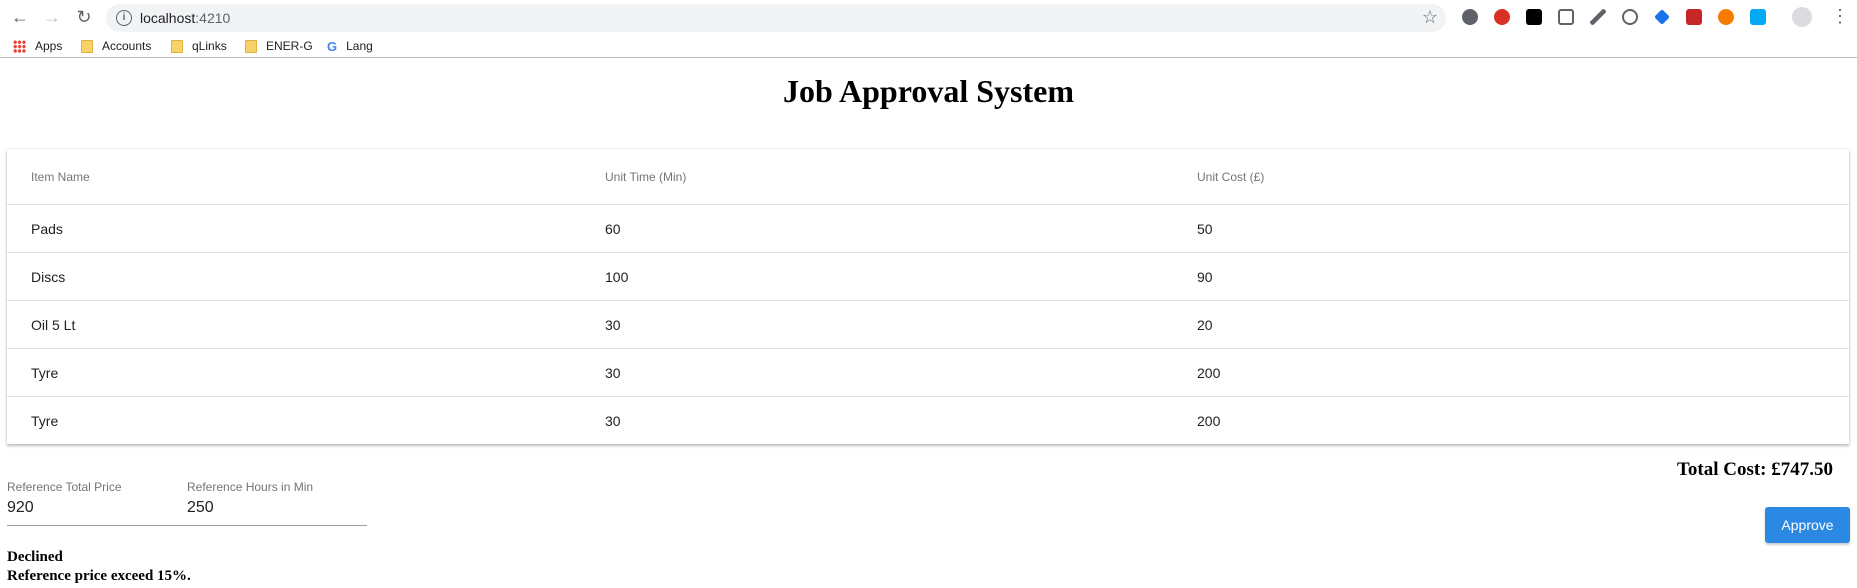  Describe the element at coordinates (127, 46) in the screenshot. I see `bookmark-label: Accounts` at that location.